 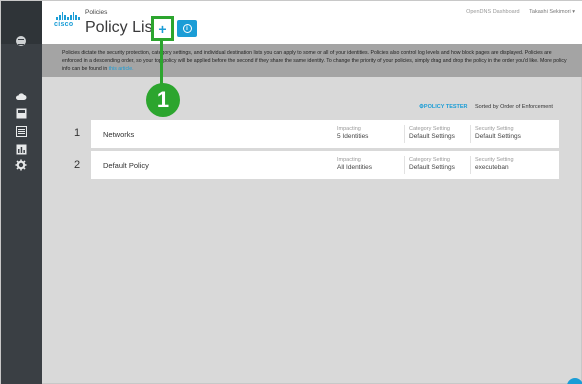 What do you see at coordinates (514, 107) in the screenshot?
I see `sort-label: Sorted by Order of Enforcement` at bounding box center [514, 107].